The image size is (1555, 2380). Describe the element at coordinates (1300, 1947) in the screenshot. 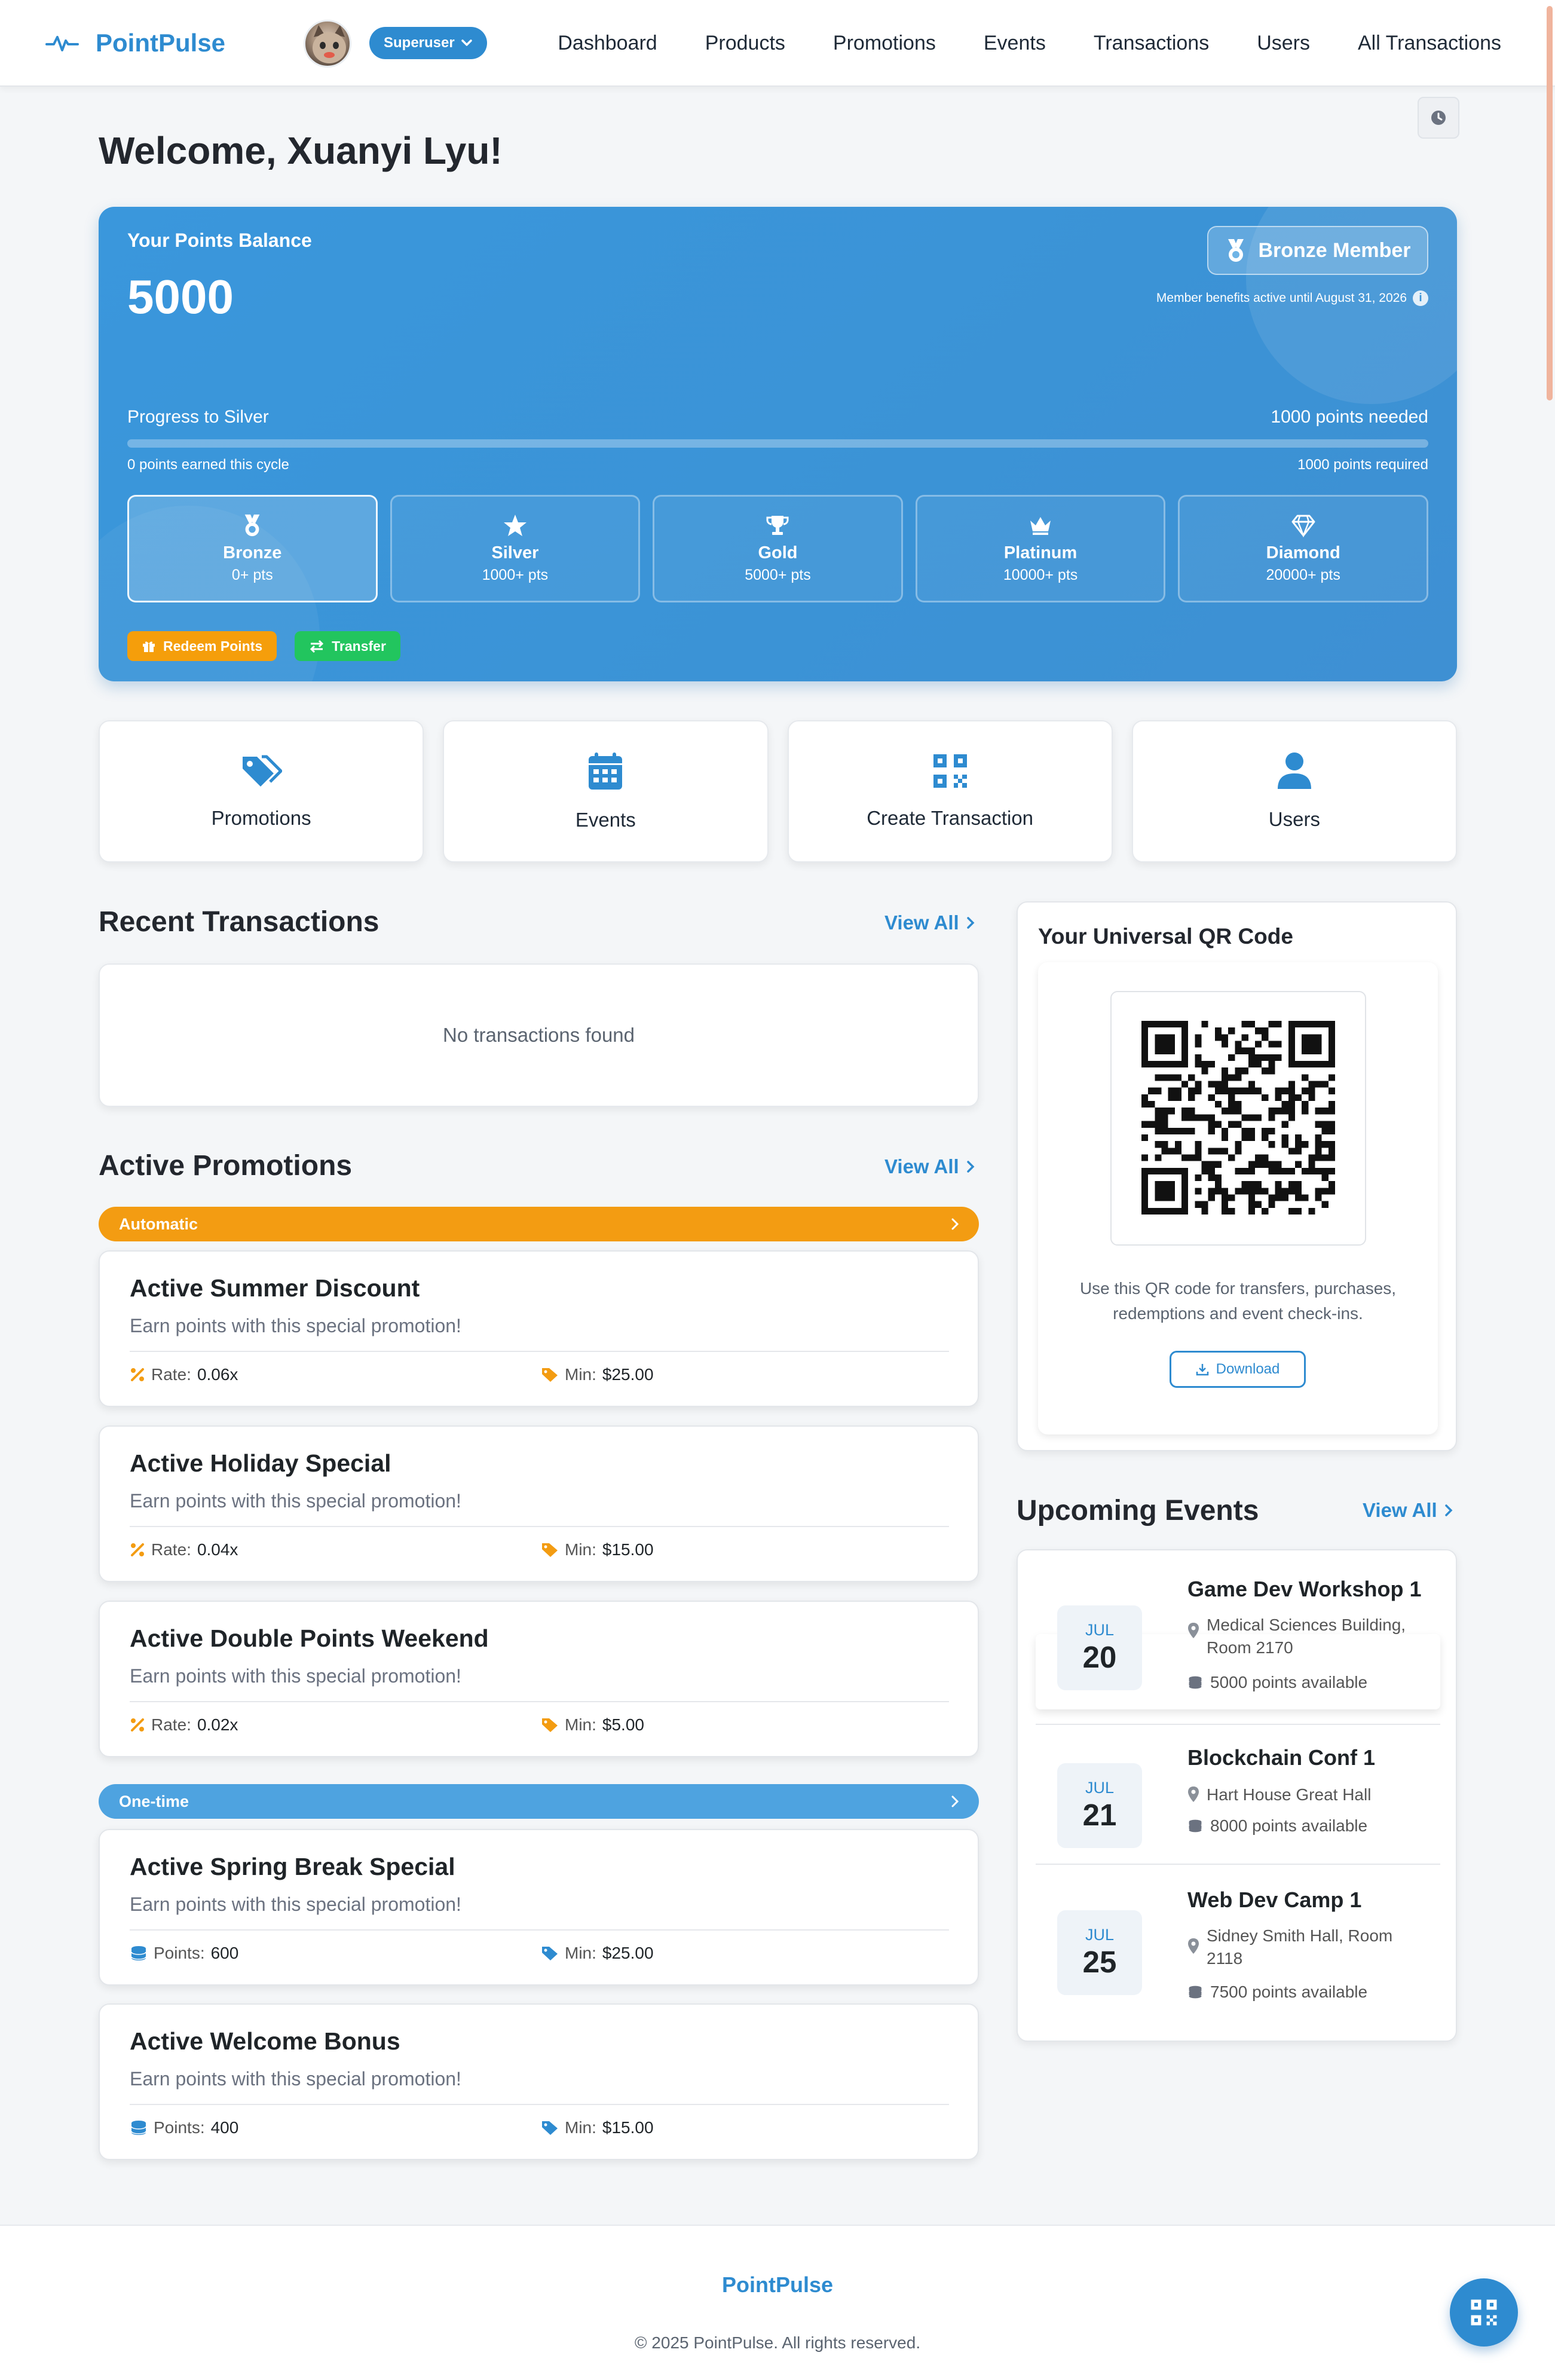

I see `event-location-text: Sidney Smith Hall, Room 2118` at that location.